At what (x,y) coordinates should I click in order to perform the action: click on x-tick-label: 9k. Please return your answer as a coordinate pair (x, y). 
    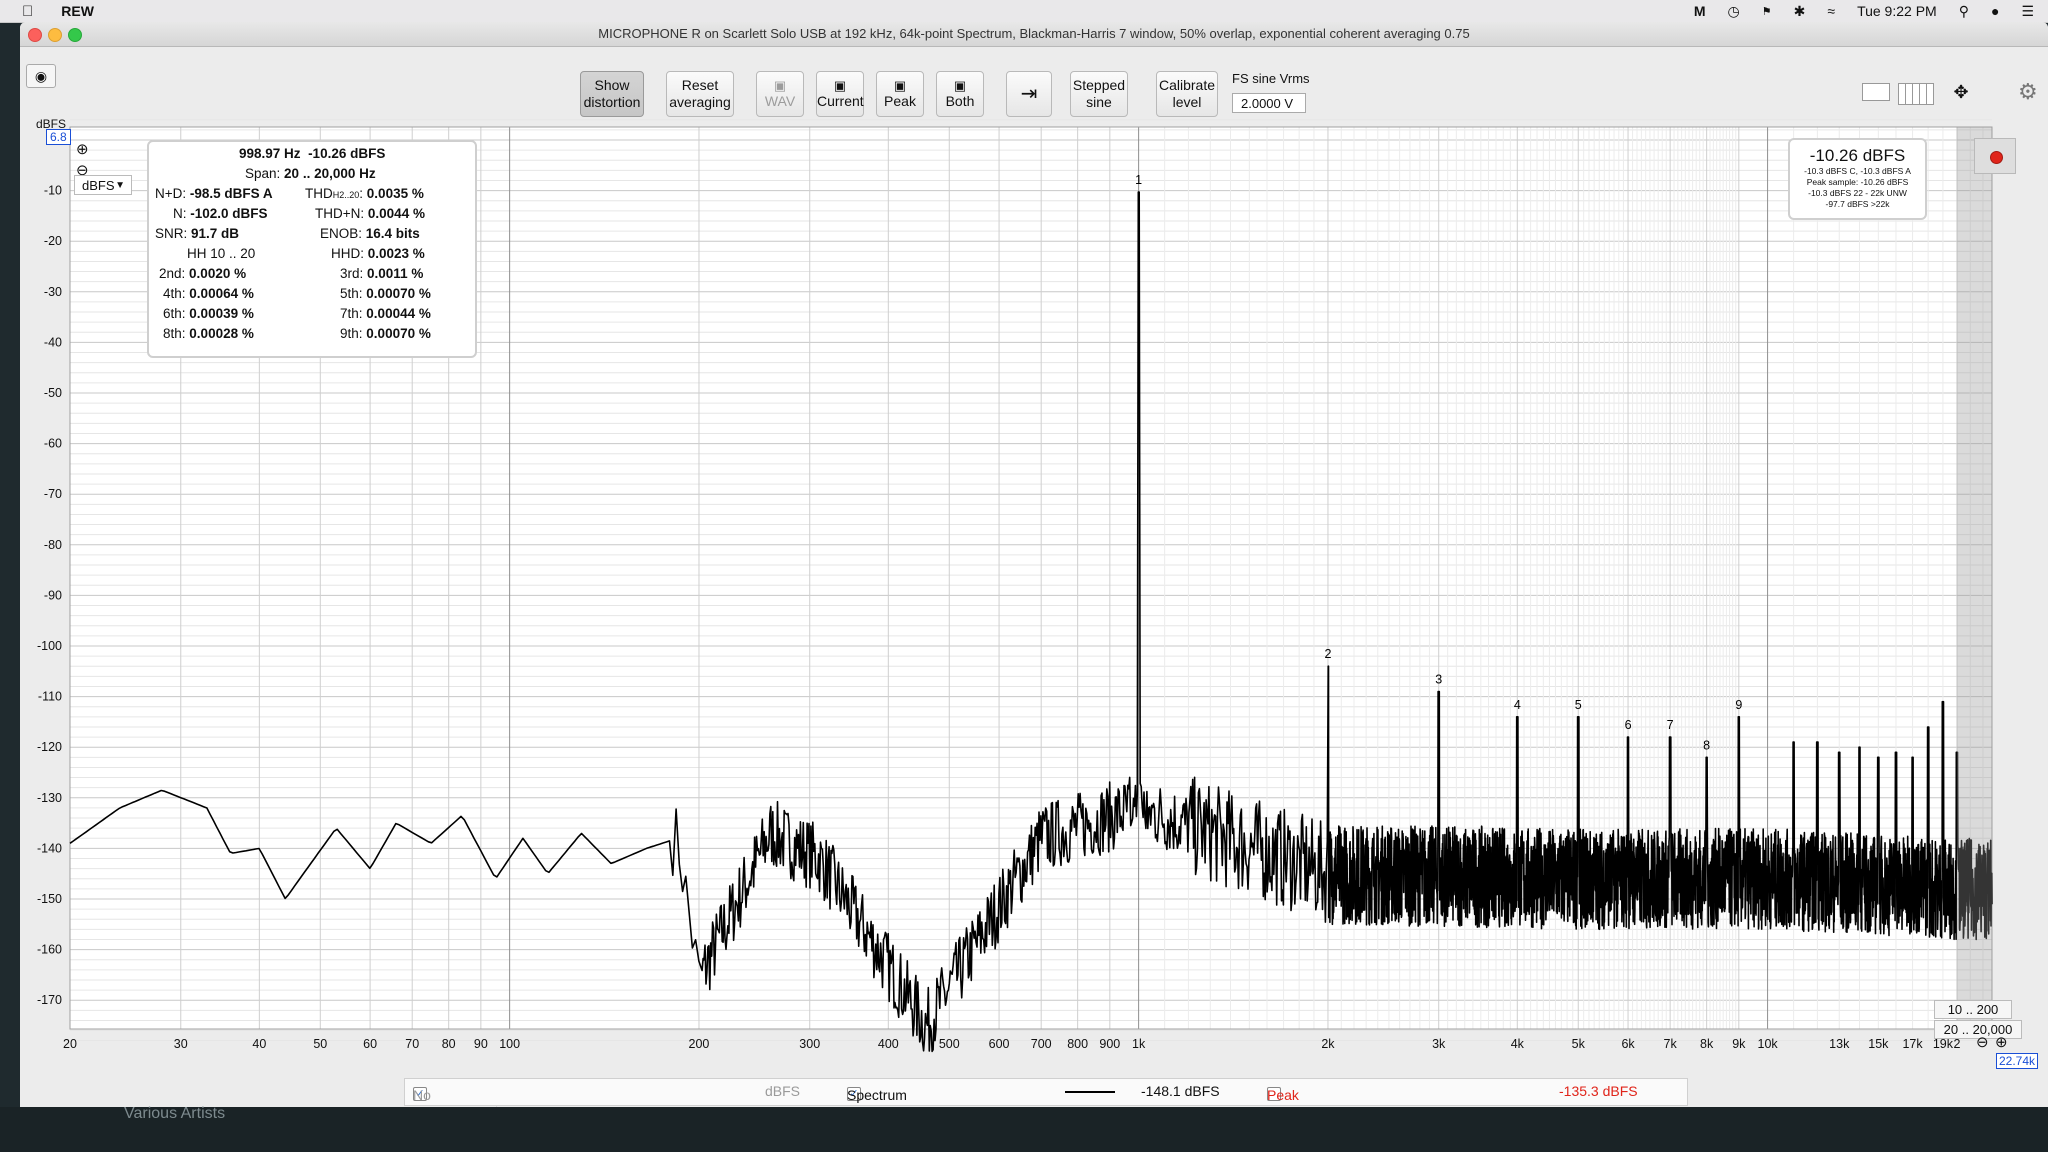
    Looking at the image, I should click on (1739, 1044).